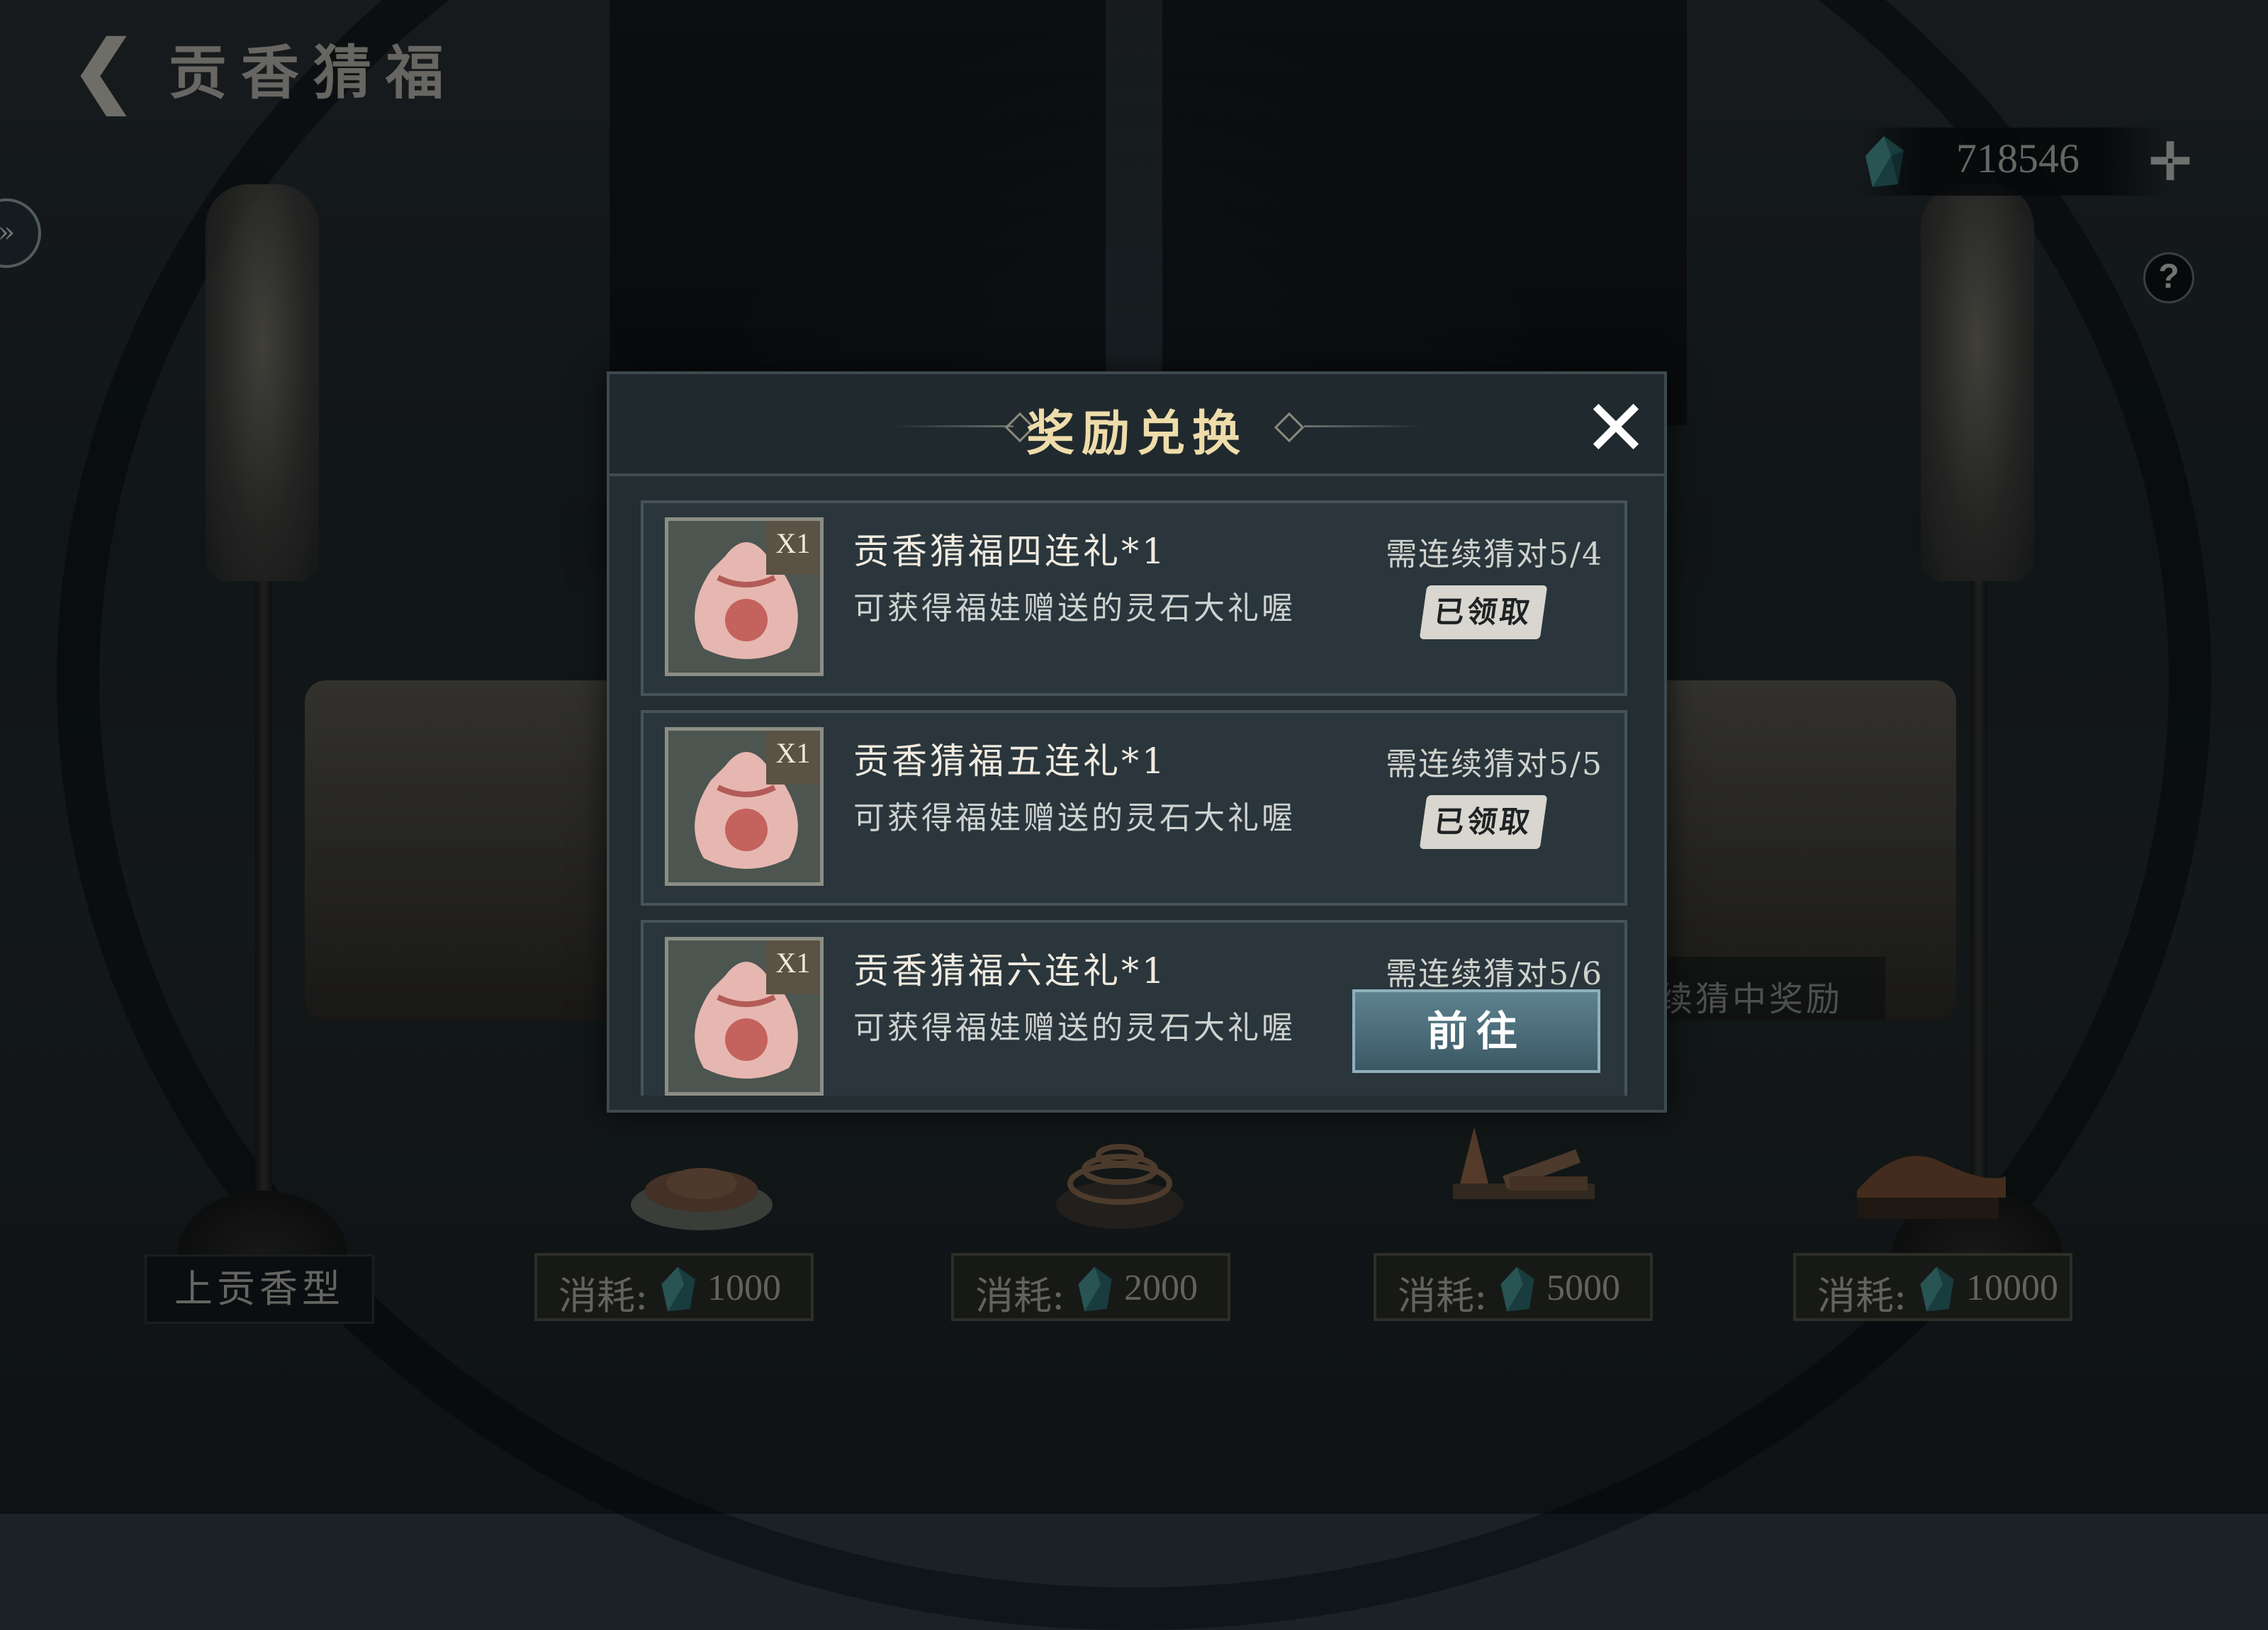 The height and width of the screenshot is (1630, 2268). Describe the element at coordinates (1010, 551) in the screenshot. I see `reward-name: 贡香猜福四连礼*1` at that location.